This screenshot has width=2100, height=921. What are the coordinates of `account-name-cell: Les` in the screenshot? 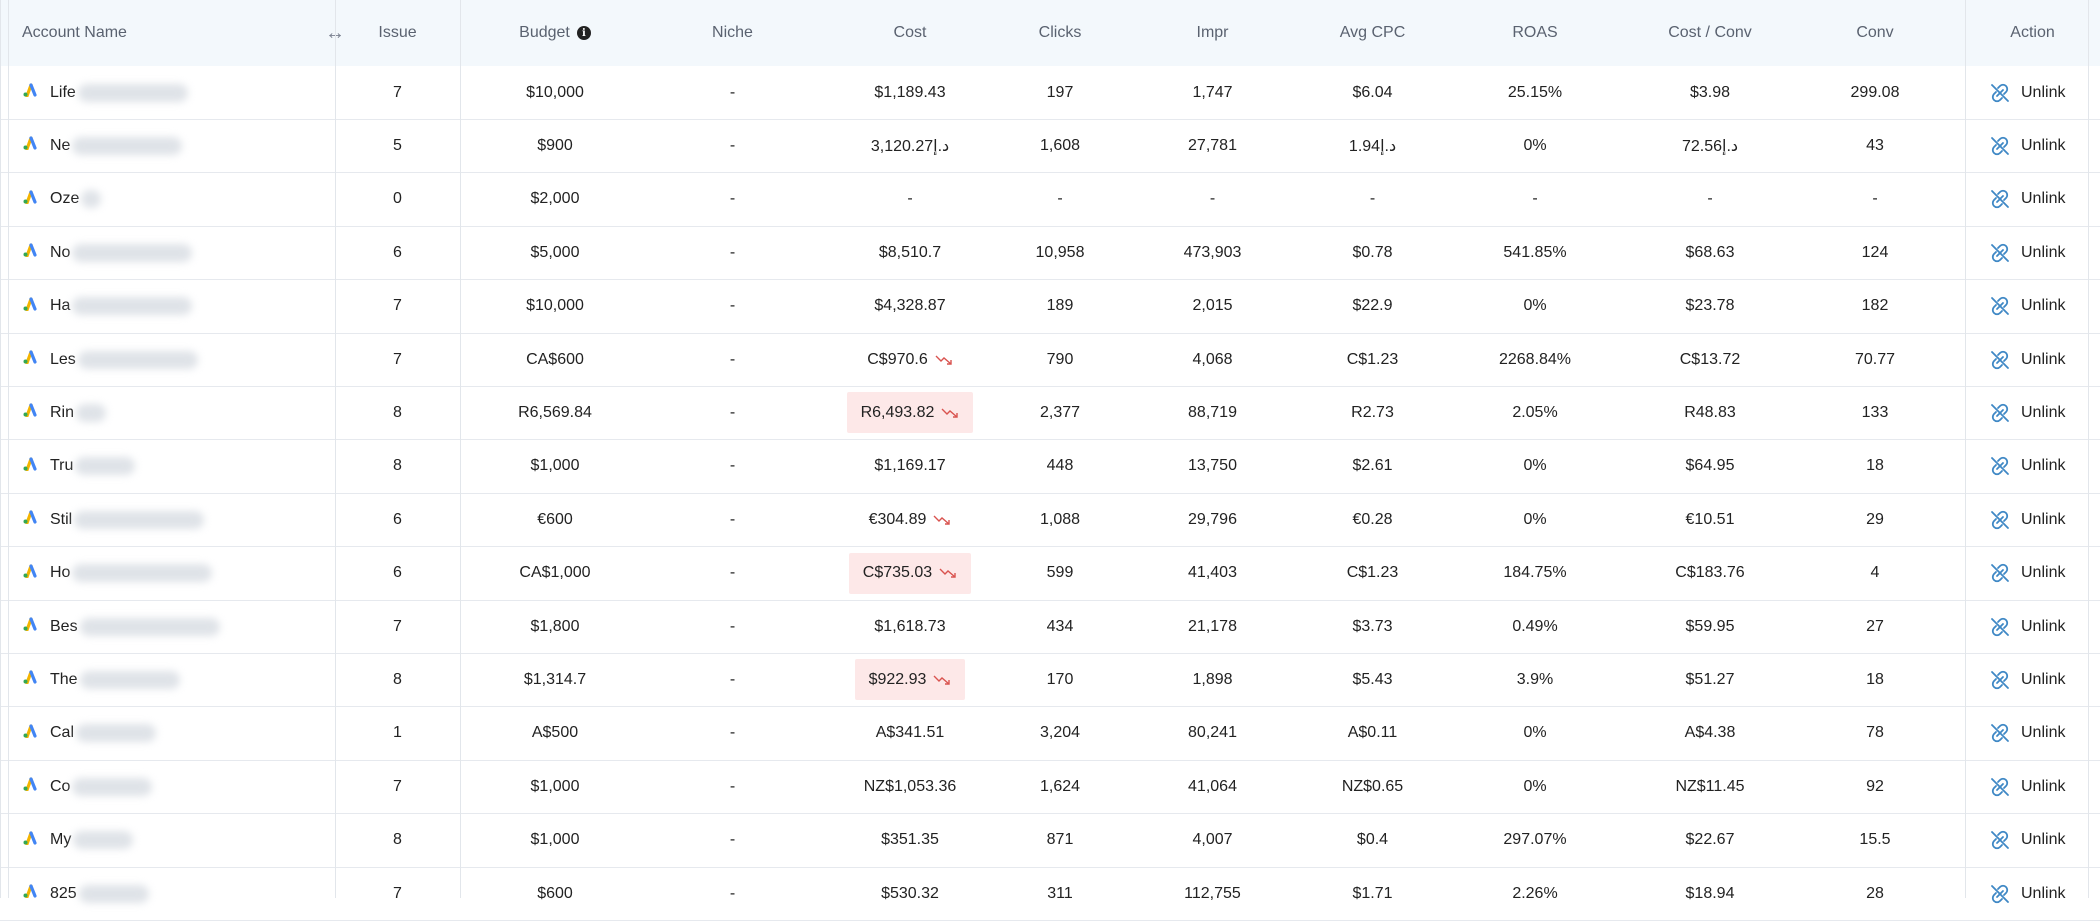 It's located at (167, 359).